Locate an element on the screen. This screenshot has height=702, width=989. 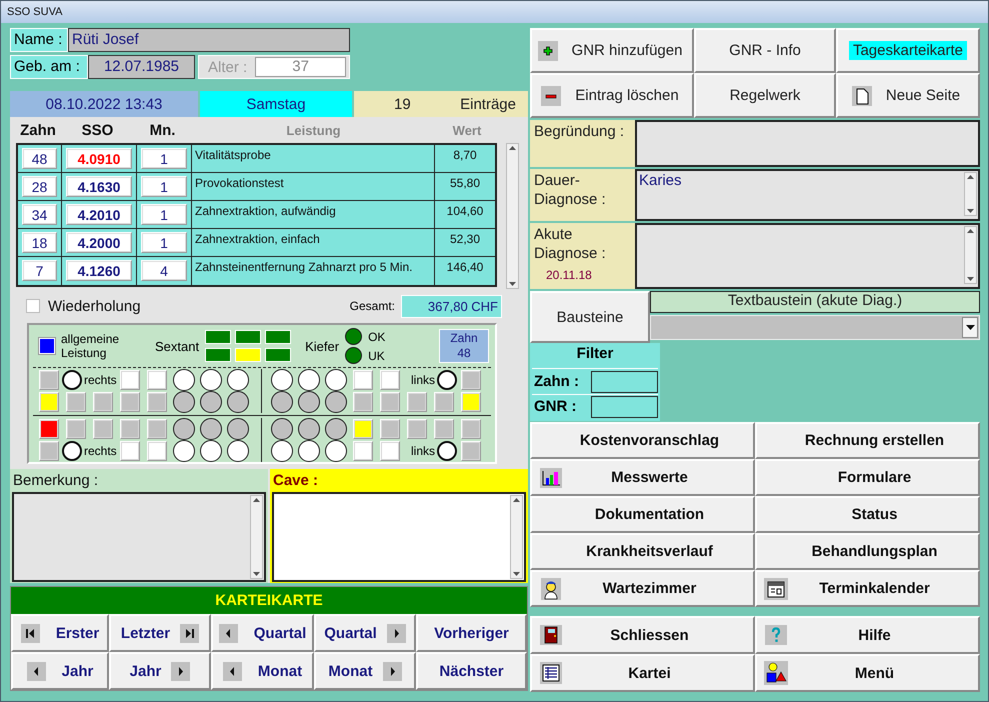
action-button: Krankheitsverlauf is located at coordinates (642, 551).